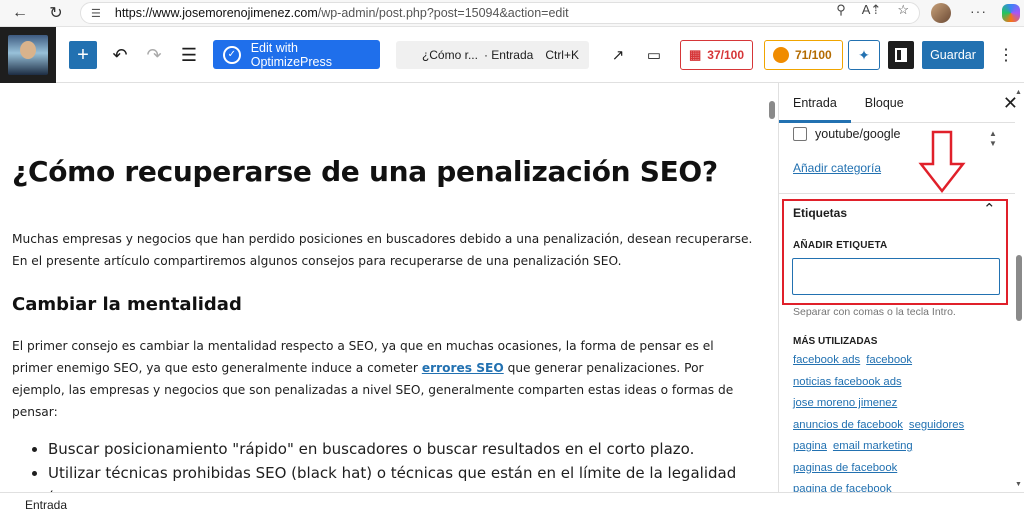 This screenshot has width=1024, height=516. What do you see at coordinates (941, 13) in the screenshot?
I see `profile-avatar` at bounding box center [941, 13].